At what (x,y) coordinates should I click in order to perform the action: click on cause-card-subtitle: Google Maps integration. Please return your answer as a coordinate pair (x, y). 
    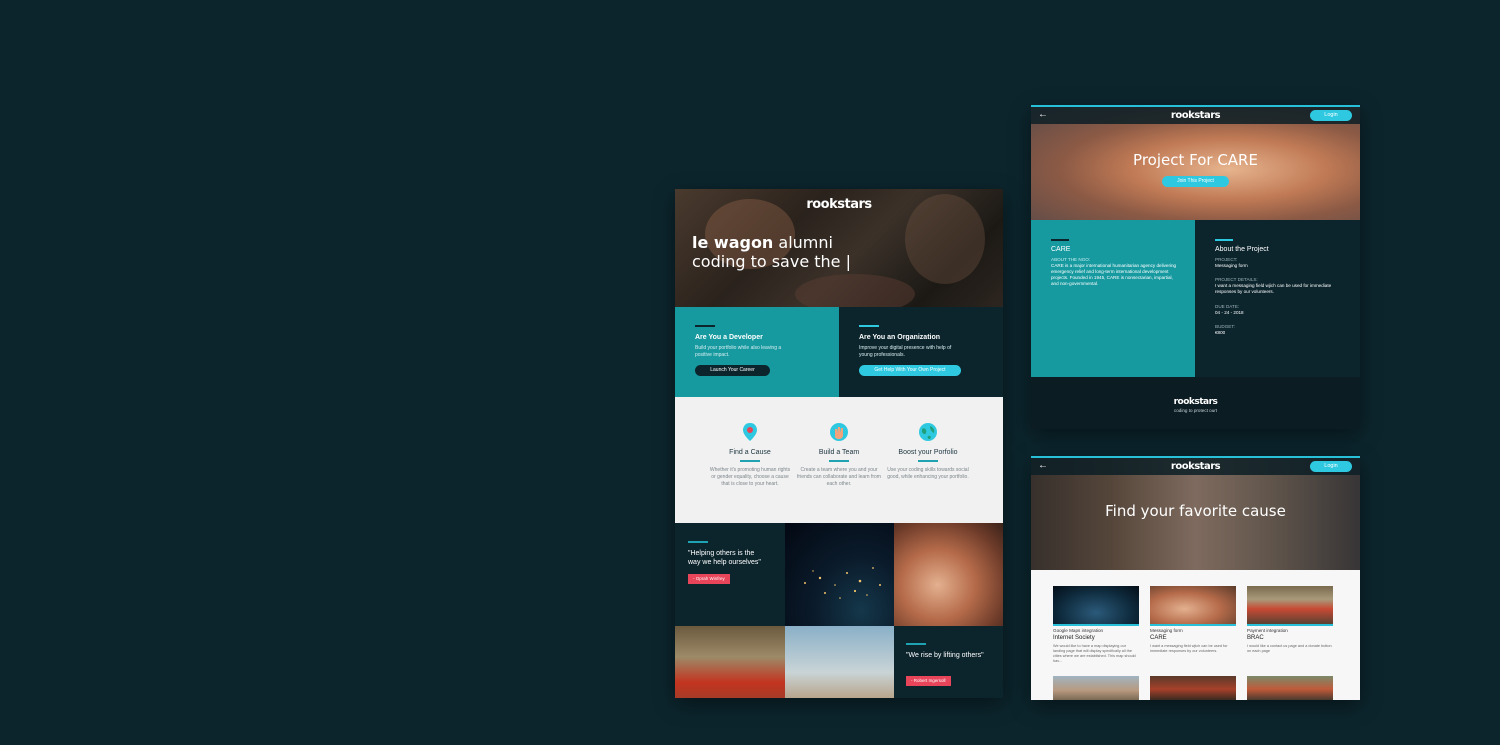
    Looking at the image, I should click on (1078, 630).